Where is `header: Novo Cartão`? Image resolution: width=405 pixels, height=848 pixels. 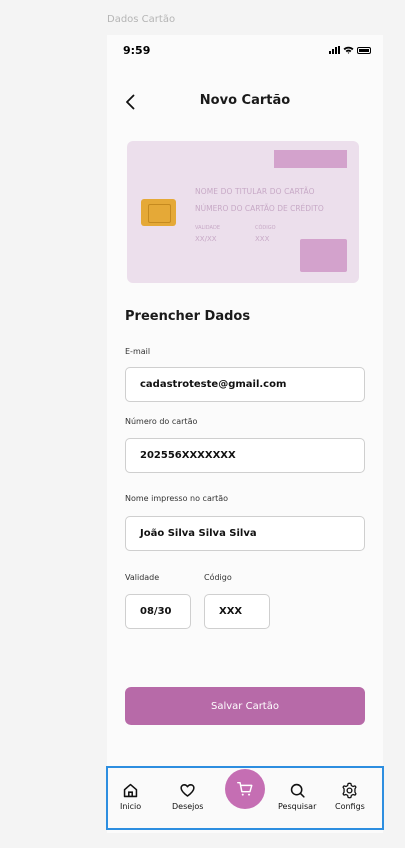
header: Novo Cartão is located at coordinates (245, 102).